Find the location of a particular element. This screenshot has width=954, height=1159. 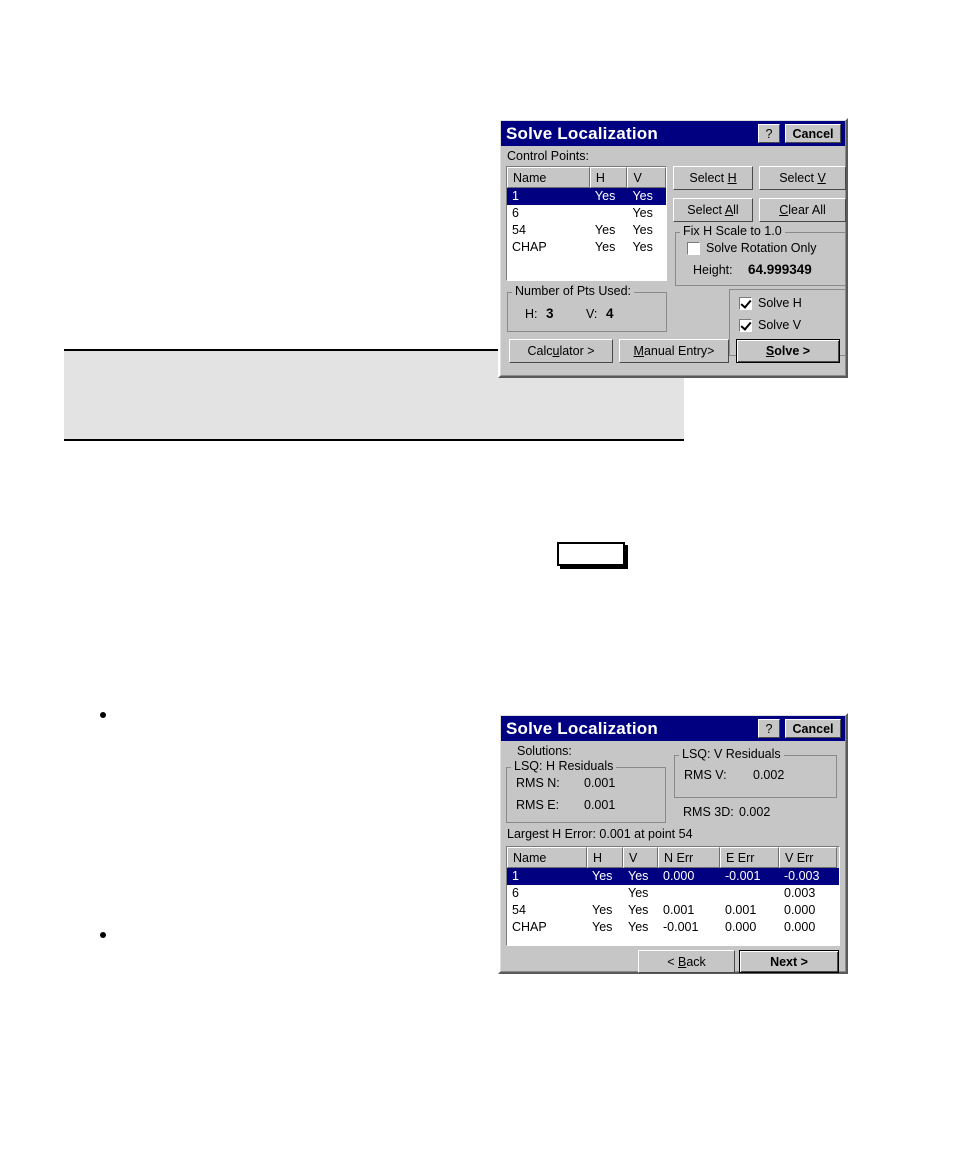

solve-v-checkbox: Solve V is located at coordinates (770, 325).